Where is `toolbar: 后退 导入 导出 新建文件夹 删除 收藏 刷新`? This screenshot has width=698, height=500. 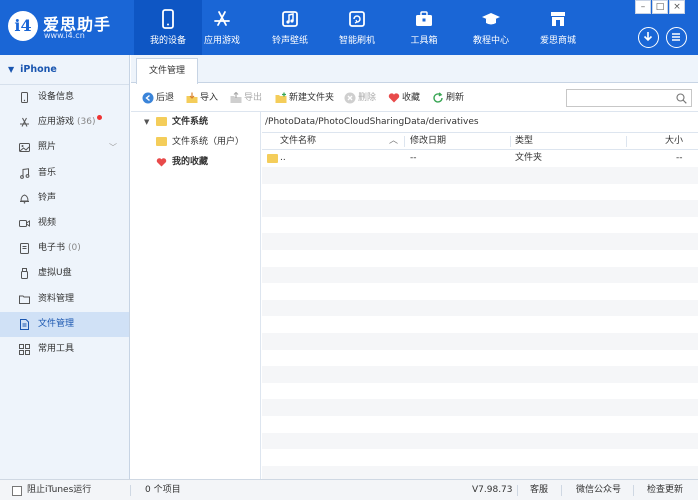
toolbar: 后退 导入 导出 新建文件夹 删除 收藏 刷新 is located at coordinates (414, 98).